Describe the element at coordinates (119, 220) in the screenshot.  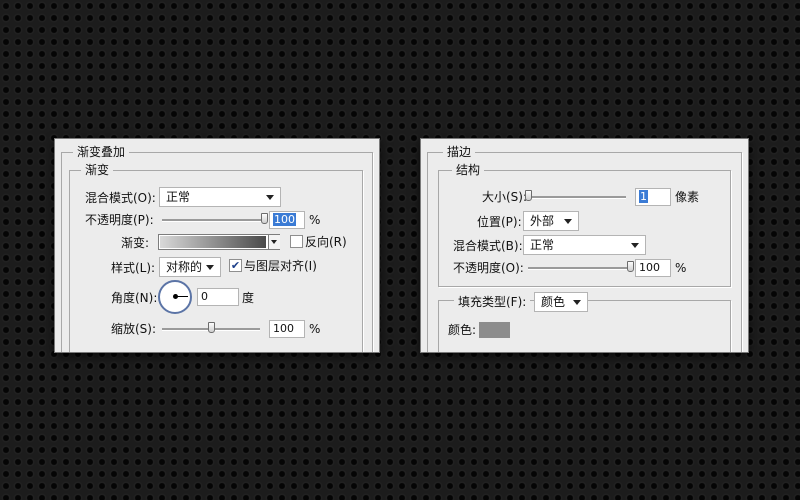
I see `opacity-label: 不透明度(P):` at that location.